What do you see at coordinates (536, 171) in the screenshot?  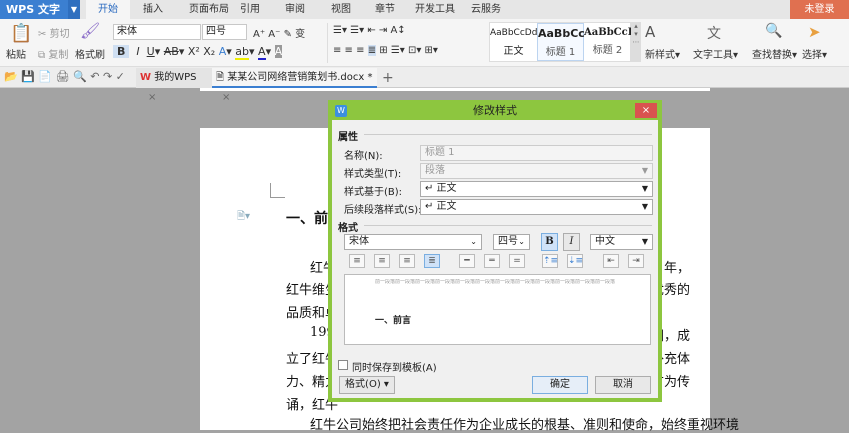 I see `style-type-select: 段落 ▼` at bounding box center [536, 171].